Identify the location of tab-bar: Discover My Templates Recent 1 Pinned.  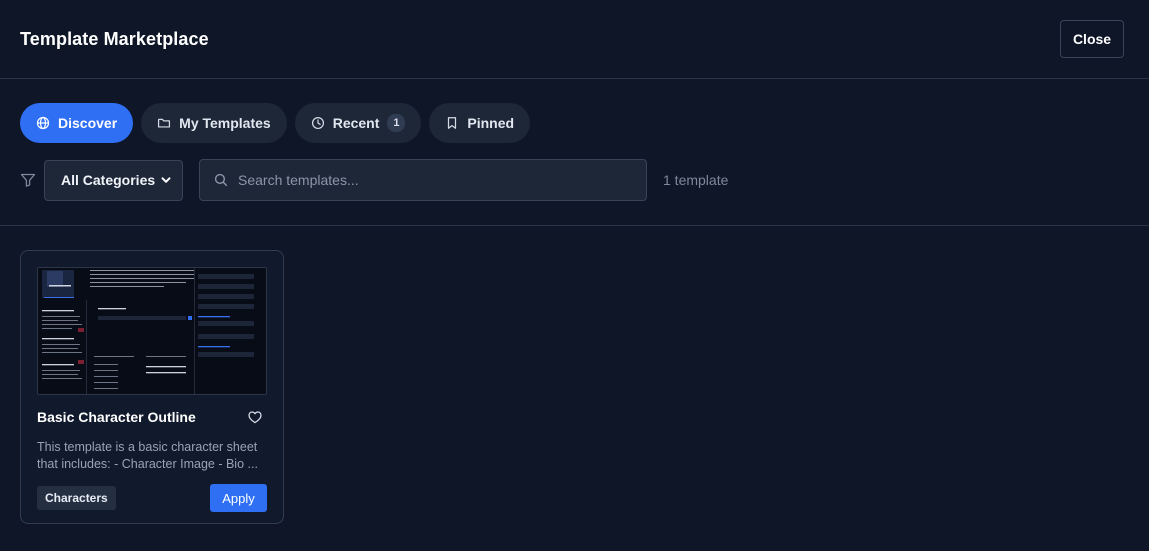
(275, 123).